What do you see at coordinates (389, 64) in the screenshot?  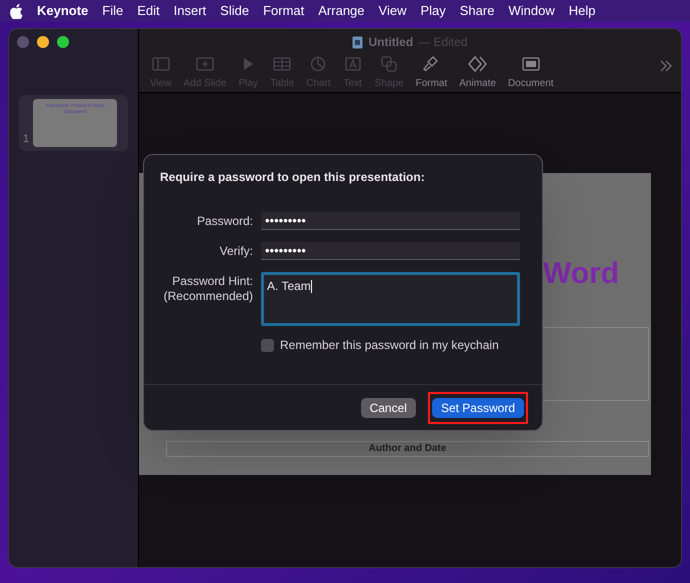 I see `shape-icon` at bounding box center [389, 64].